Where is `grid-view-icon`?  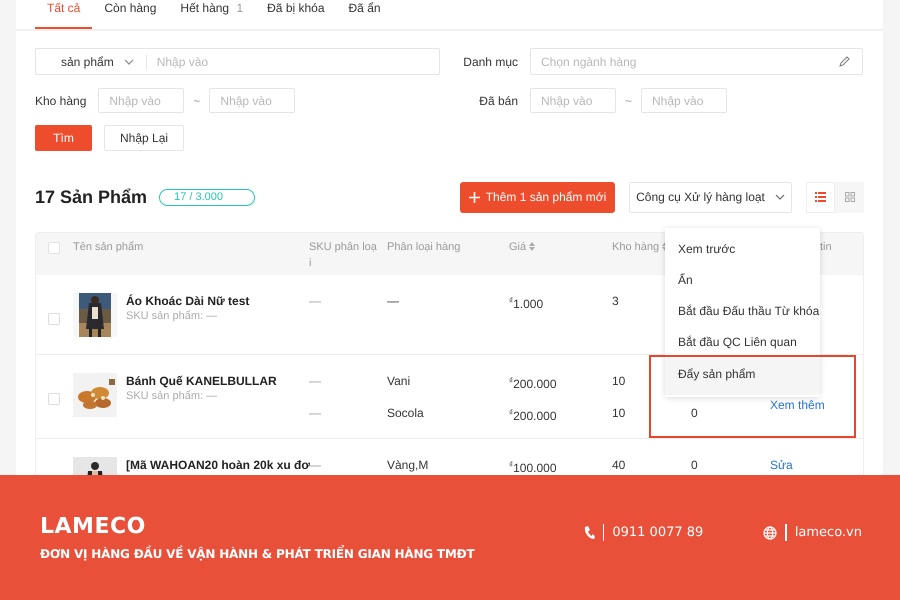
grid-view-icon is located at coordinates (849, 197).